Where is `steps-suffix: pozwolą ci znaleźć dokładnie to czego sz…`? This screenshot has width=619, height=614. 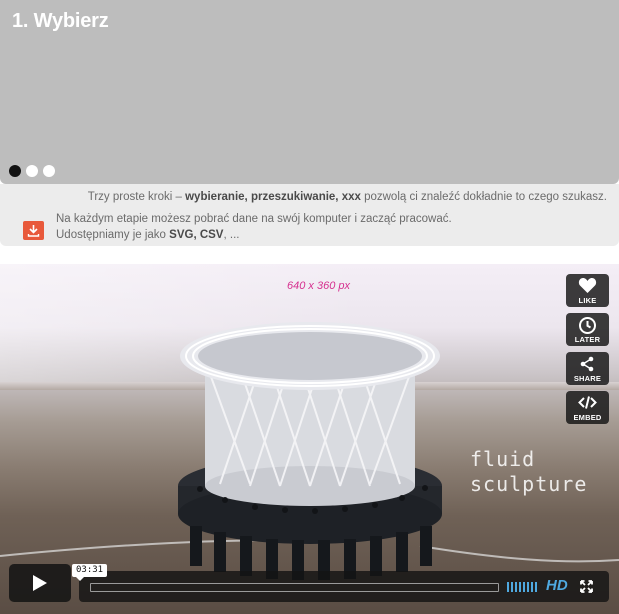 steps-suffix: pozwolą ci znaleźć dokładnie to czego sz… is located at coordinates (483, 197).